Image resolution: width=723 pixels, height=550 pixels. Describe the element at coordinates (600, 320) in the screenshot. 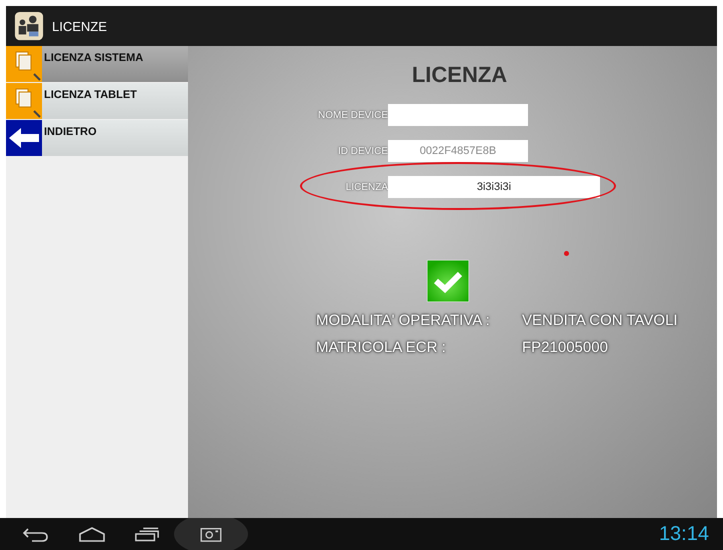

I see `info-value: VENDITA CON TAVOLI` at that location.